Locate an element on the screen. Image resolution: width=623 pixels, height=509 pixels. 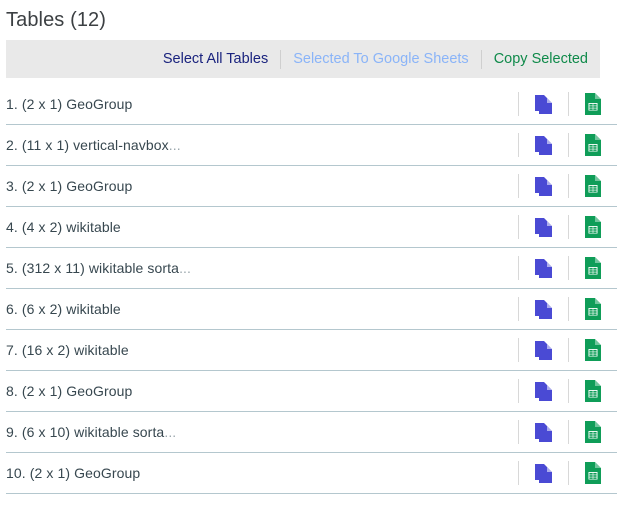
table-row-text: 6. (6 x 2) wikitable is located at coordinates (63, 309).